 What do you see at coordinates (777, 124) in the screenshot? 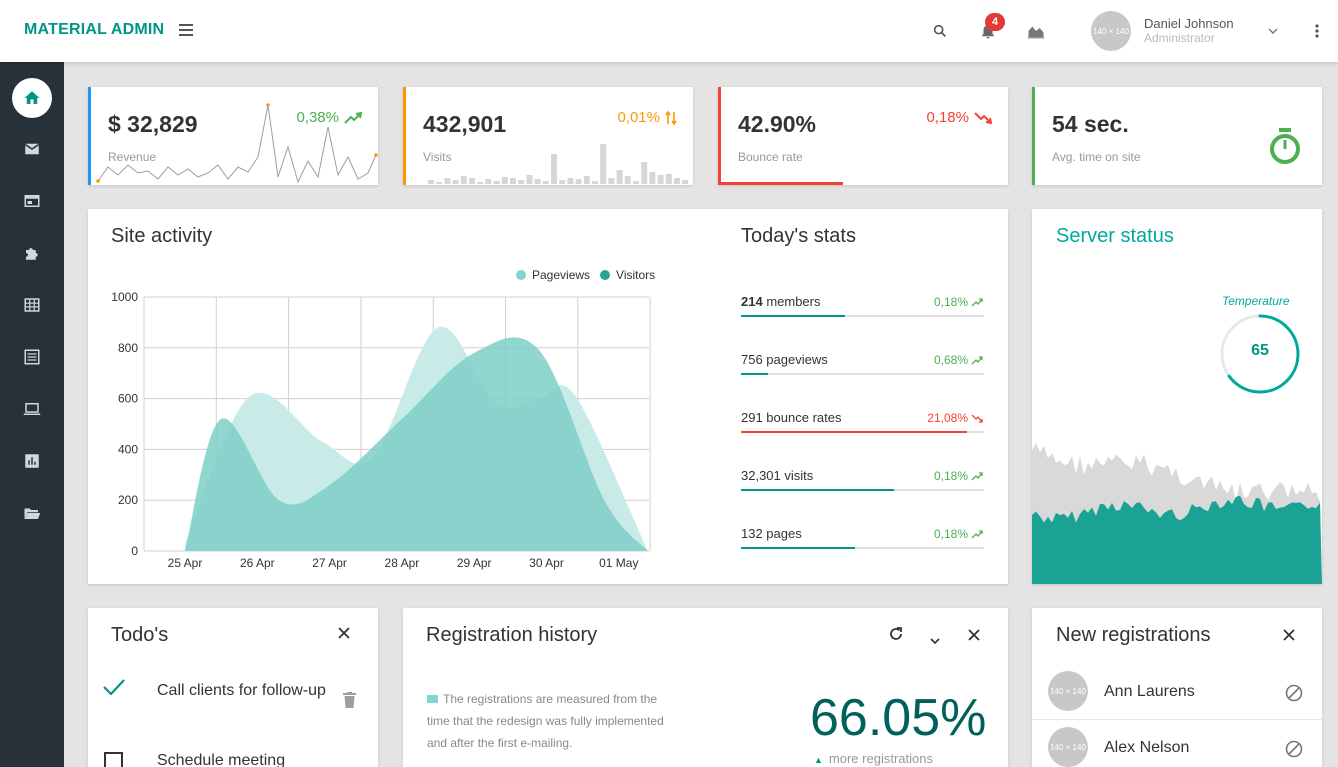
I see `stat-value: 42.90%` at bounding box center [777, 124].